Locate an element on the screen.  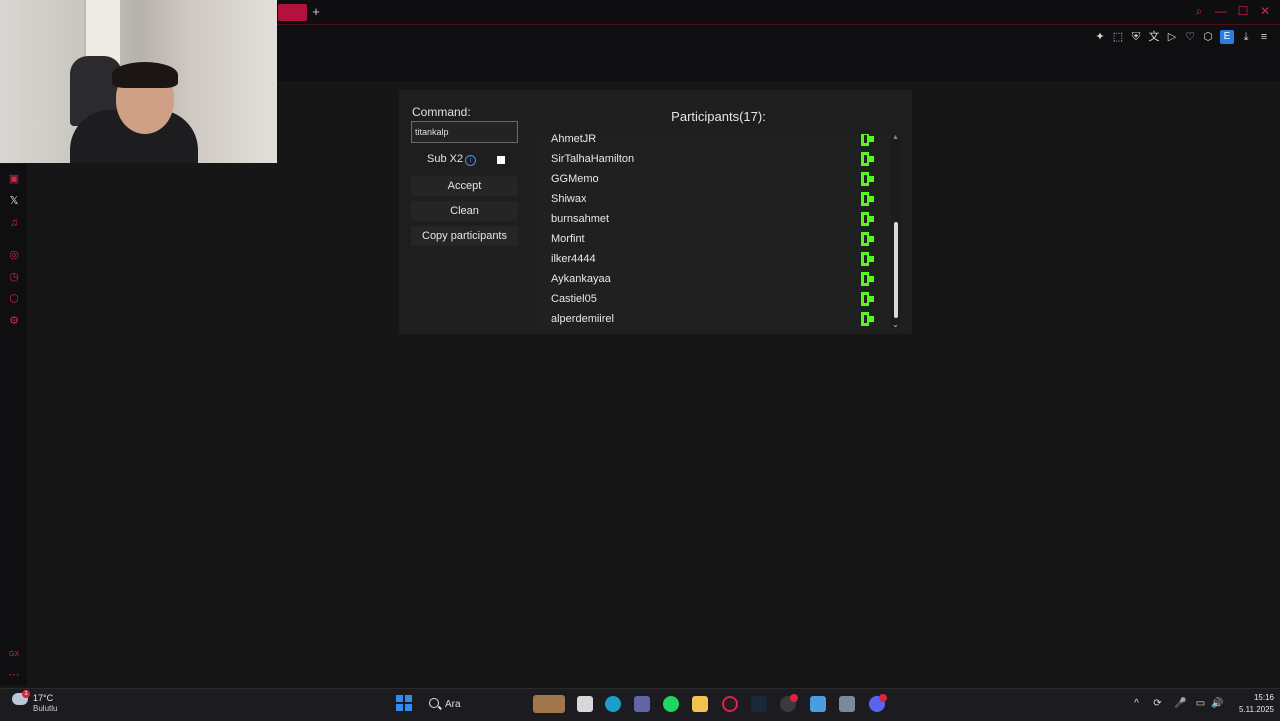
list-item: burnsahmet is located at coordinates (713, 220).